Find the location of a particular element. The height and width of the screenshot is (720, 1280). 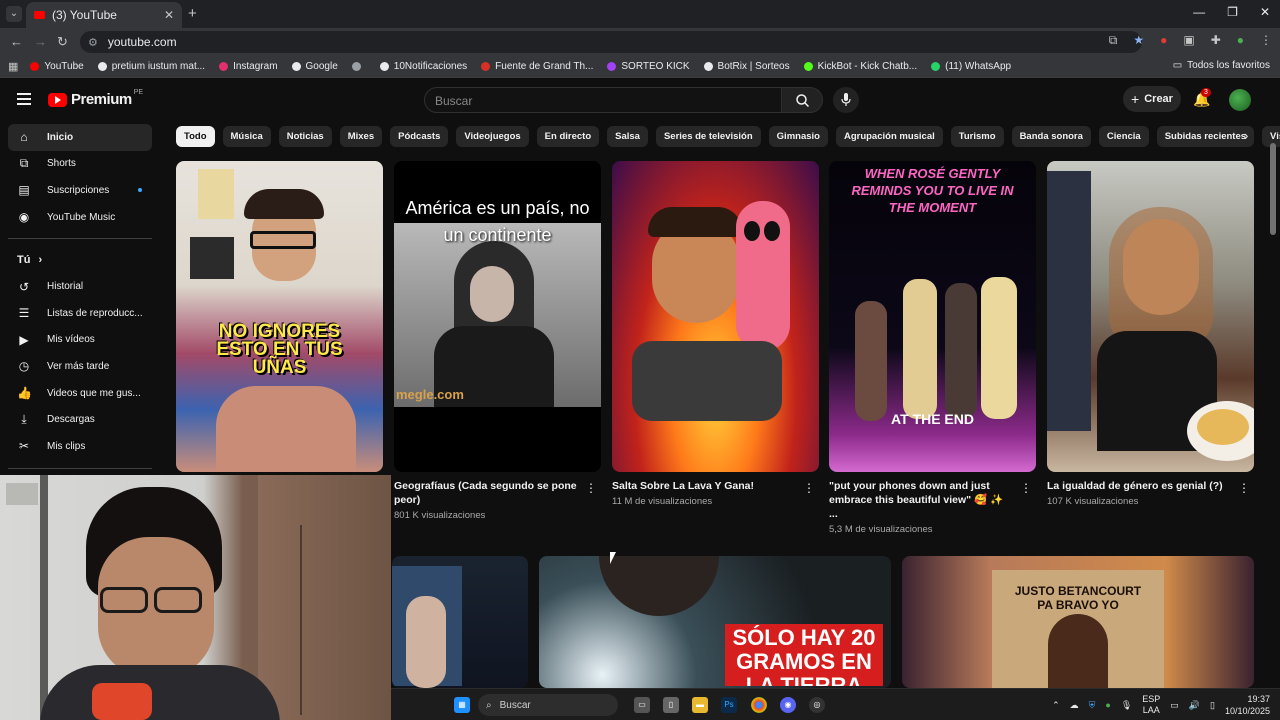

bookmark-item: 10Notificaciones is located at coordinates (423, 66).